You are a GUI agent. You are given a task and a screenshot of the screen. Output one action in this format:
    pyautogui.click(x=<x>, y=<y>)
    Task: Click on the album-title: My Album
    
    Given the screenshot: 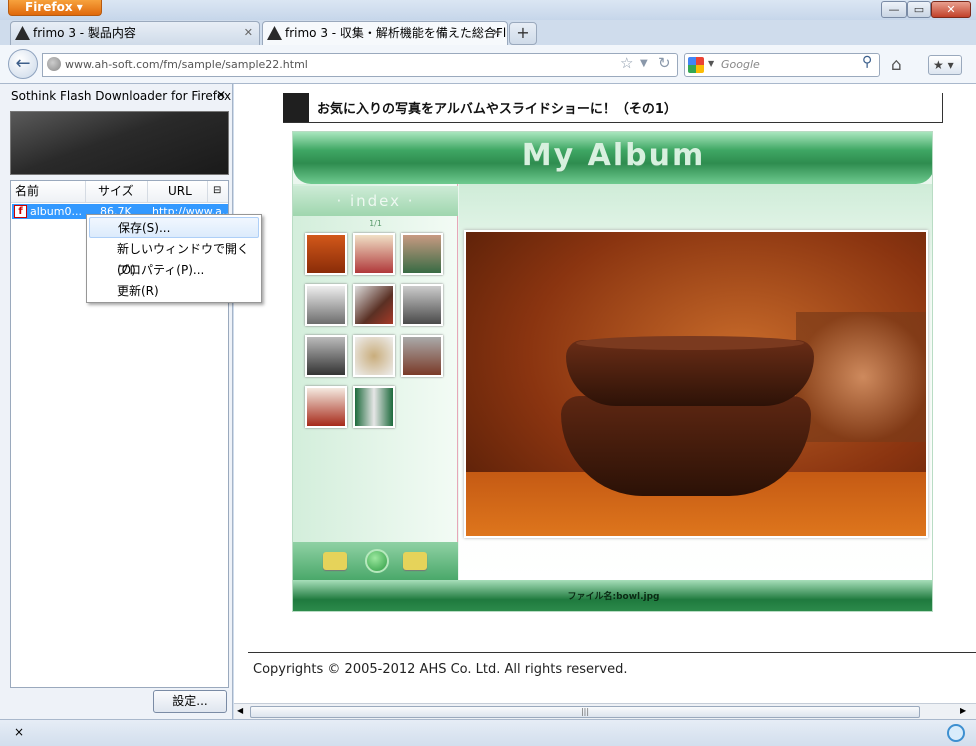 What is the action you would take?
    pyautogui.click(x=613, y=155)
    